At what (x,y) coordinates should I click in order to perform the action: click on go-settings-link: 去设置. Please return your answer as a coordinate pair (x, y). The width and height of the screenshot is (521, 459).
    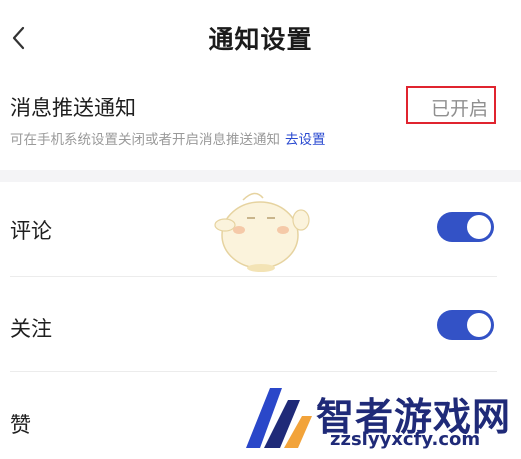
    Looking at the image, I should click on (305, 140).